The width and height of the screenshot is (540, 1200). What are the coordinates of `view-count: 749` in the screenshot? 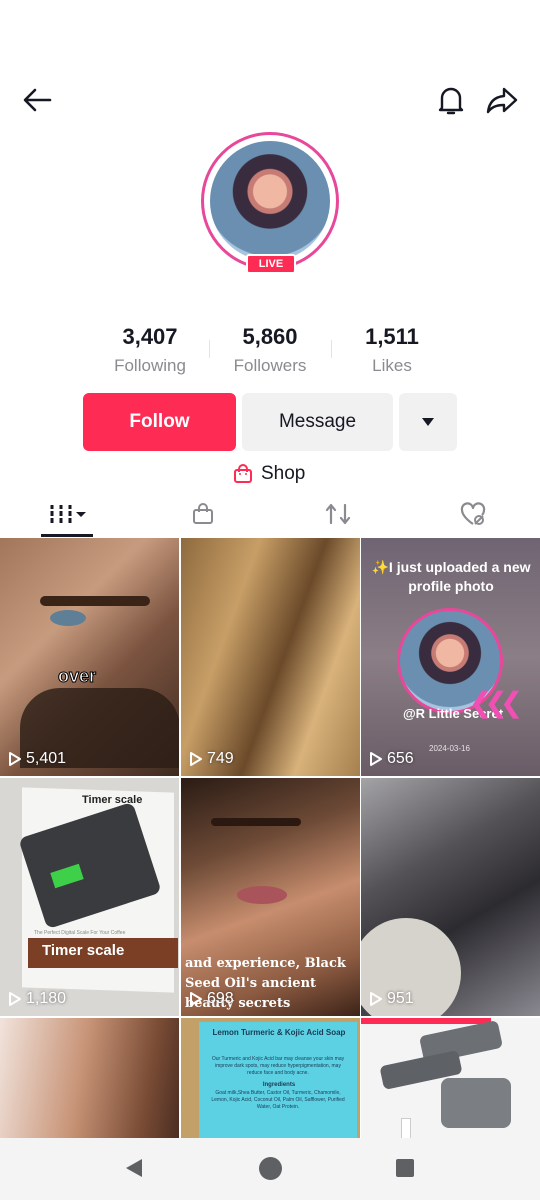 It's located at (211, 759).